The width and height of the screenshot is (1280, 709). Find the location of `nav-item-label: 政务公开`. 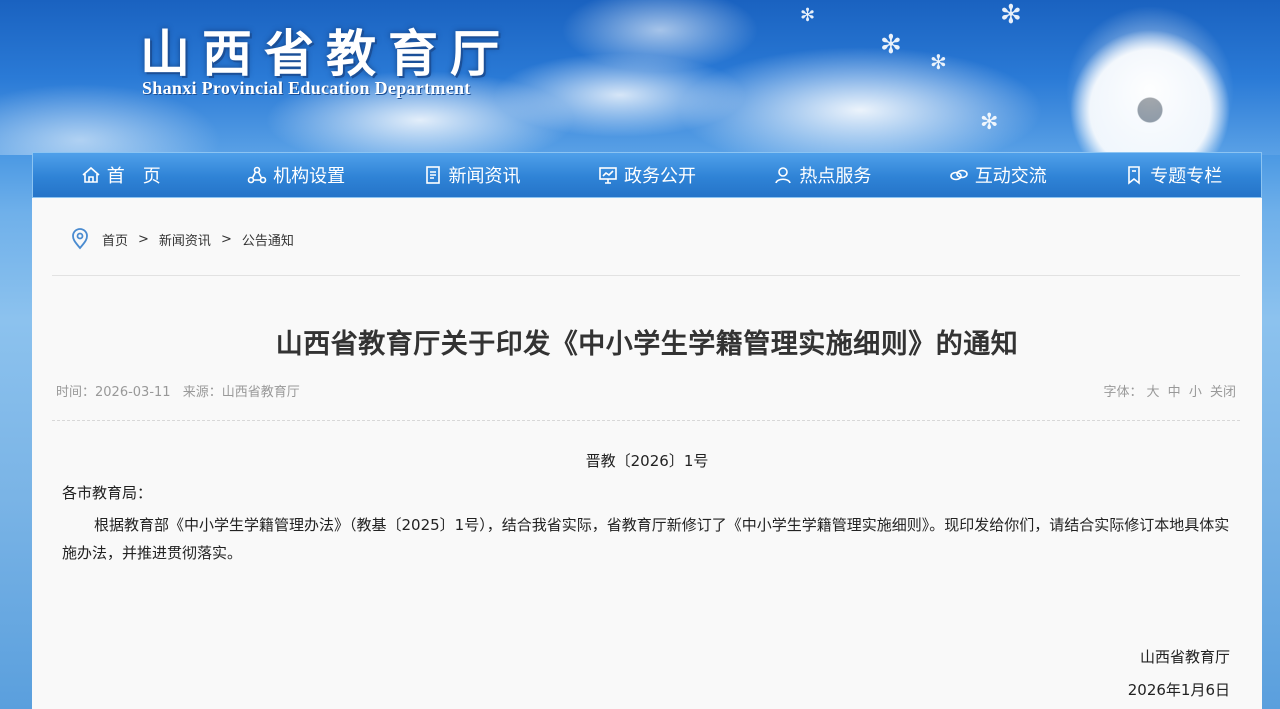

nav-item-label: 政务公开 is located at coordinates (659, 176).